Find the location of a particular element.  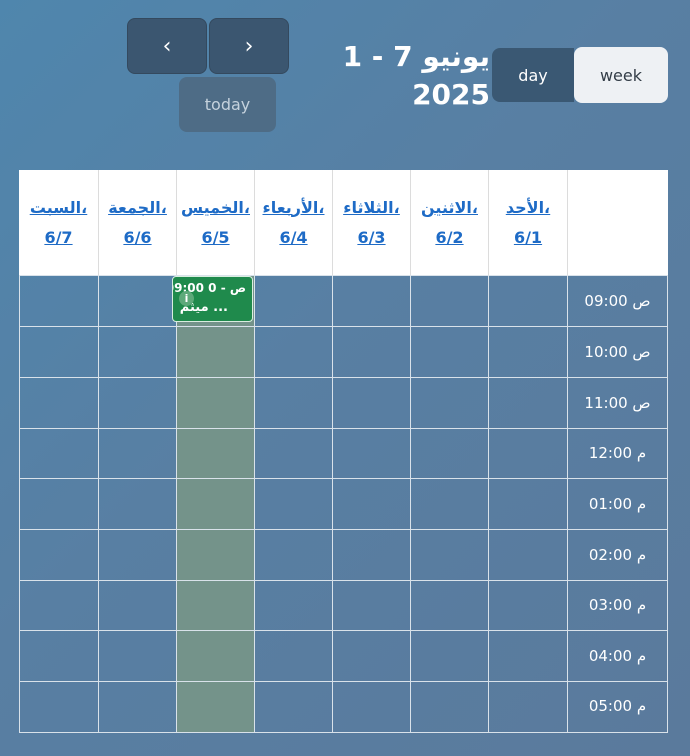

time-label: 01:00 م is located at coordinates (617, 504).